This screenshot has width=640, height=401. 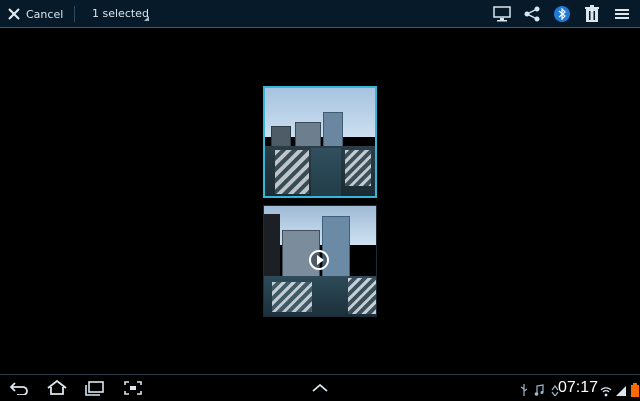 I want to click on back-icon, so click(x=19, y=388).